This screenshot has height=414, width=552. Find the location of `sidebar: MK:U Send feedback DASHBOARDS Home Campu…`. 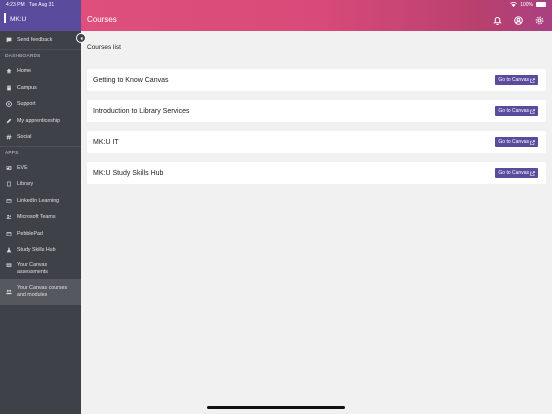

sidebar: MK:U Send feedback DASHBOARDS Home Campu… is located at coordinates (40, 207).